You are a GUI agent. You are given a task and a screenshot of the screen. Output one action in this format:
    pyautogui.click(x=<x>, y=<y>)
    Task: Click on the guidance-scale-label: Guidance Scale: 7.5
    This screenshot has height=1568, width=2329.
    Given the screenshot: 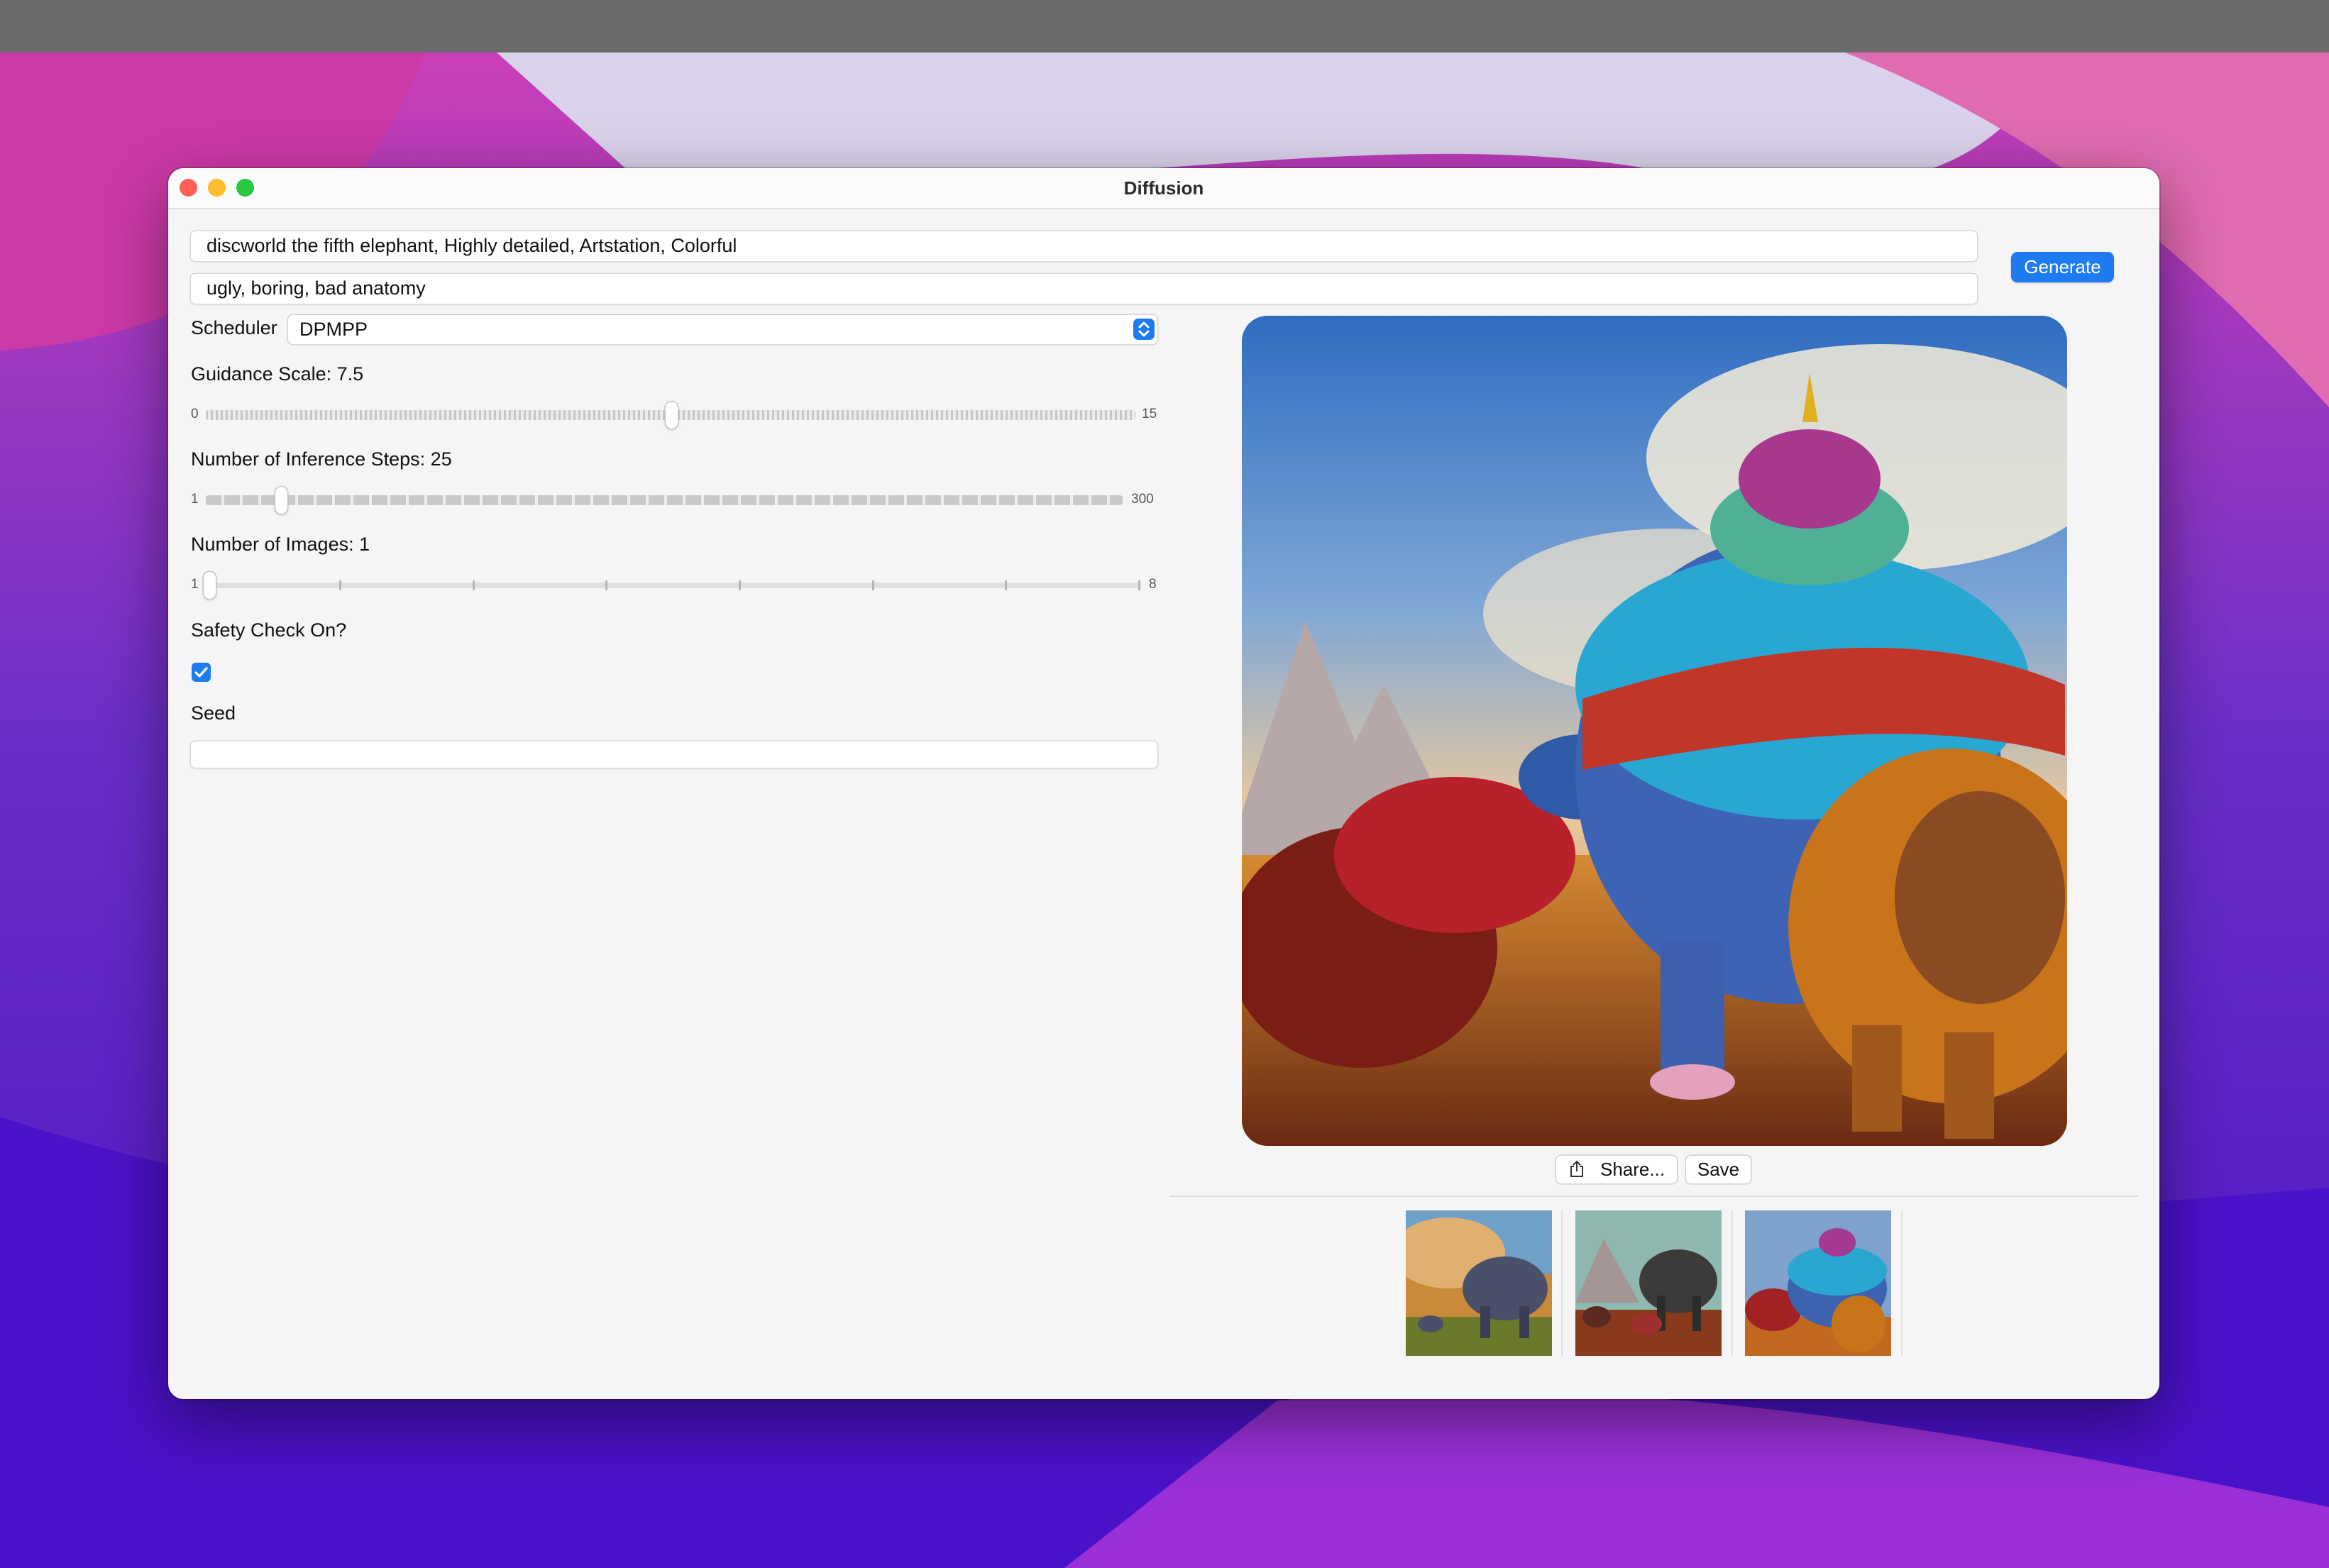 What is the action you would take?
    pyautogui.click(x=277, y=374)
    